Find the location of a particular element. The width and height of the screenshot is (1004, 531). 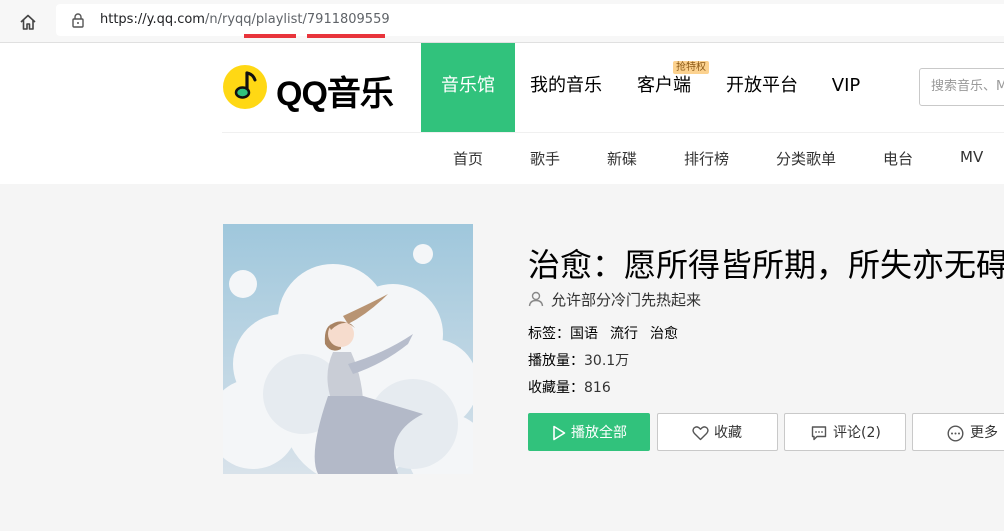

nav-open-platform: 开放平台 is located at coordinates (762, 87).